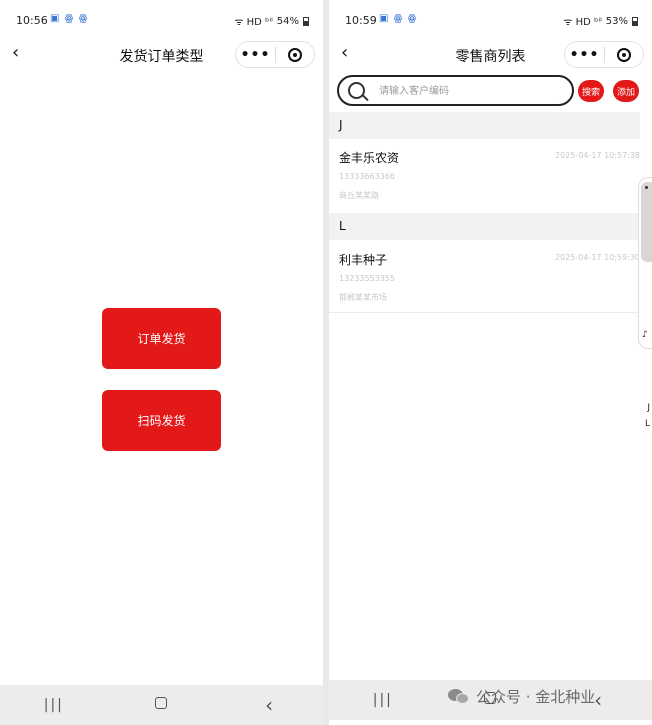  What do you see at coordinates (645, 263) in the screenshot?
I see `floating-scroll-tab: ♪` at bounding box center [645, 263].